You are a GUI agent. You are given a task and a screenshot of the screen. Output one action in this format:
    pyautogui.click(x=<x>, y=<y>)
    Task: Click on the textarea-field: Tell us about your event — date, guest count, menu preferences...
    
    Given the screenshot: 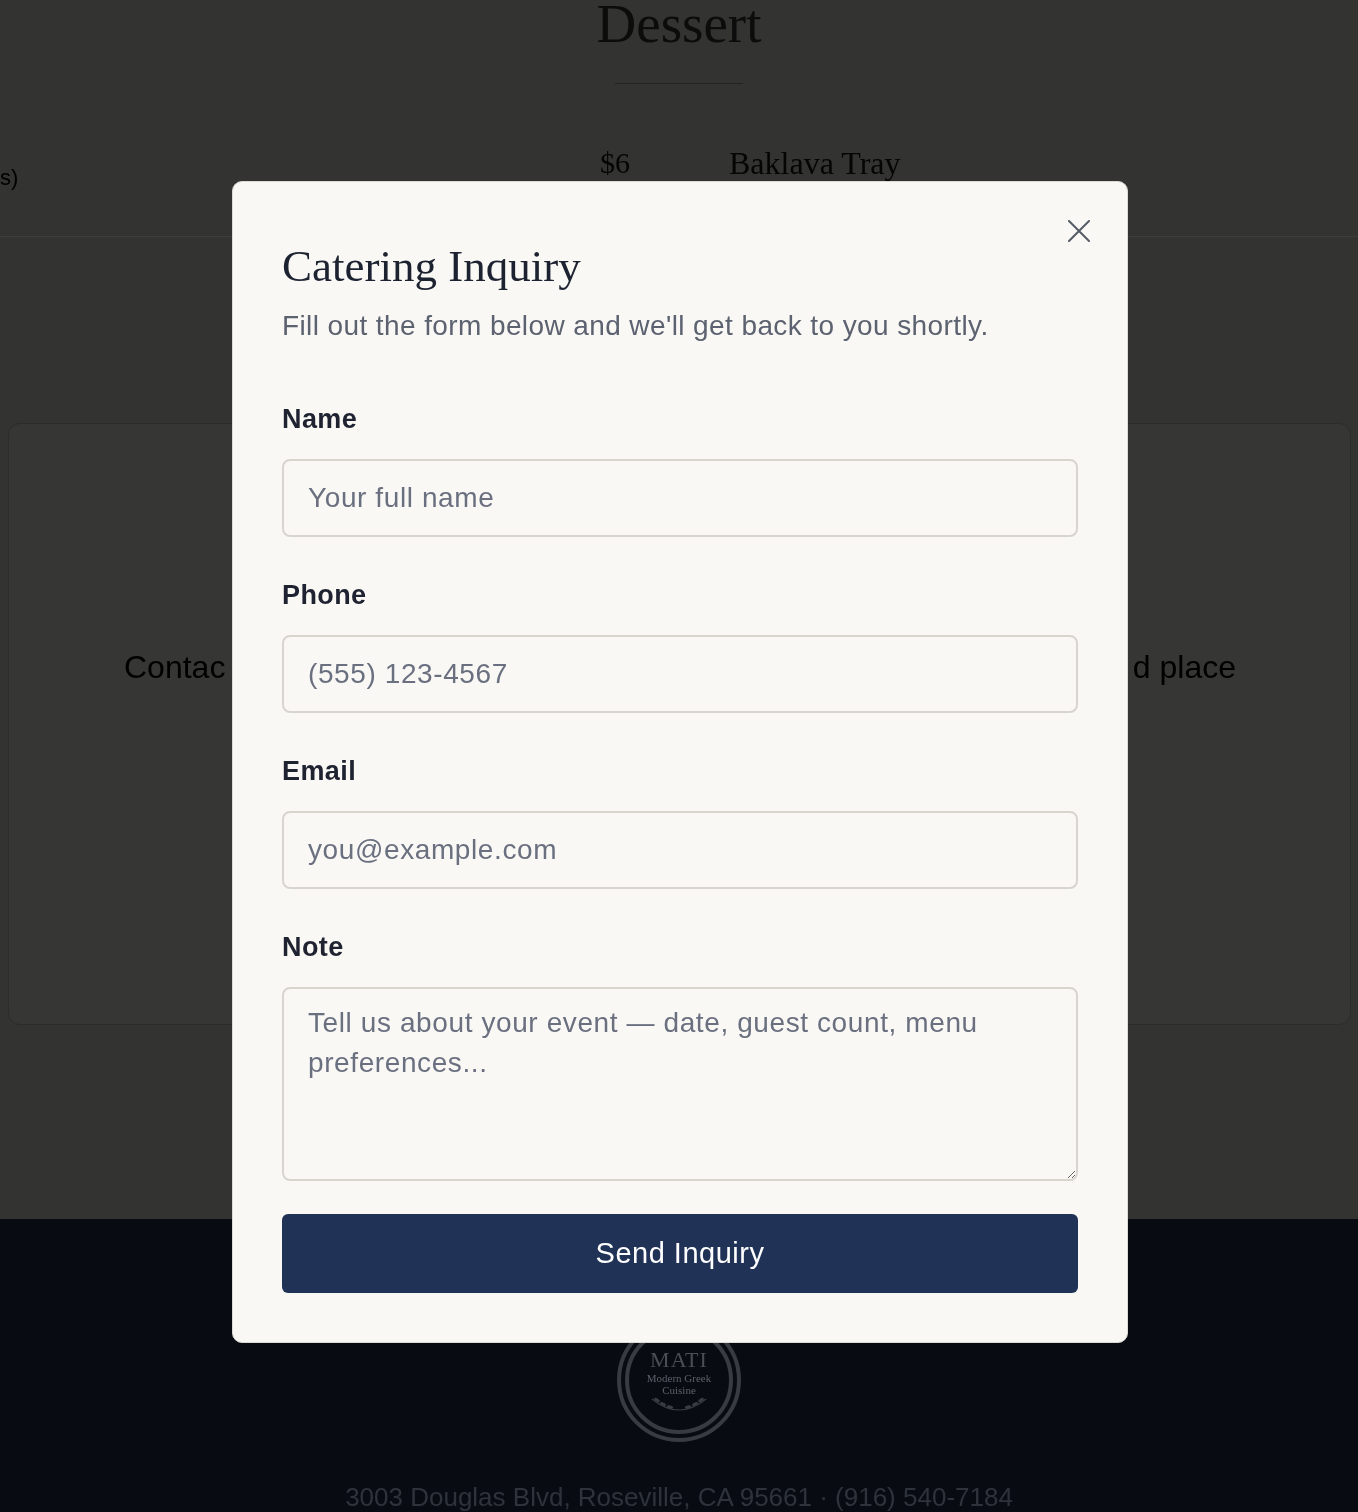 What is the action you would take?
    pyautogui.click(x=680, y=1084)
    